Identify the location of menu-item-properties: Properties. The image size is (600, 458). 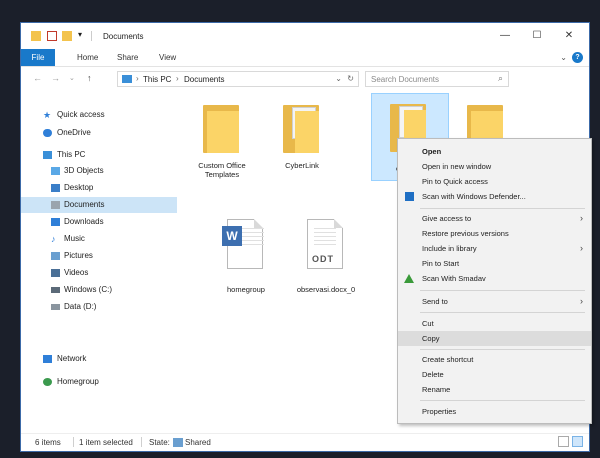
(494, 411).